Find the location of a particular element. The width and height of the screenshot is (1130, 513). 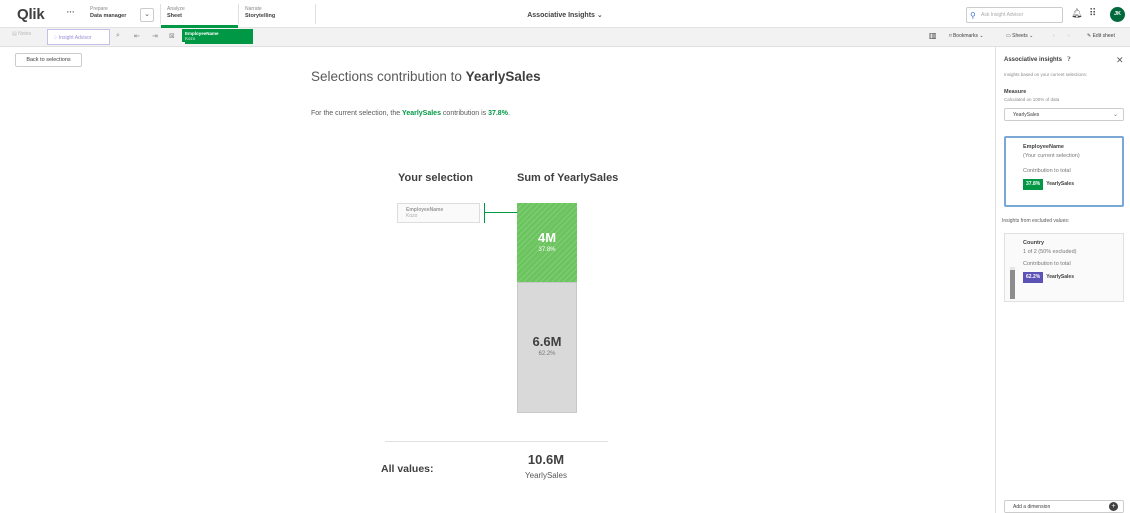

measure-select-value: YearlySales is located at coordinates (1026, 115).